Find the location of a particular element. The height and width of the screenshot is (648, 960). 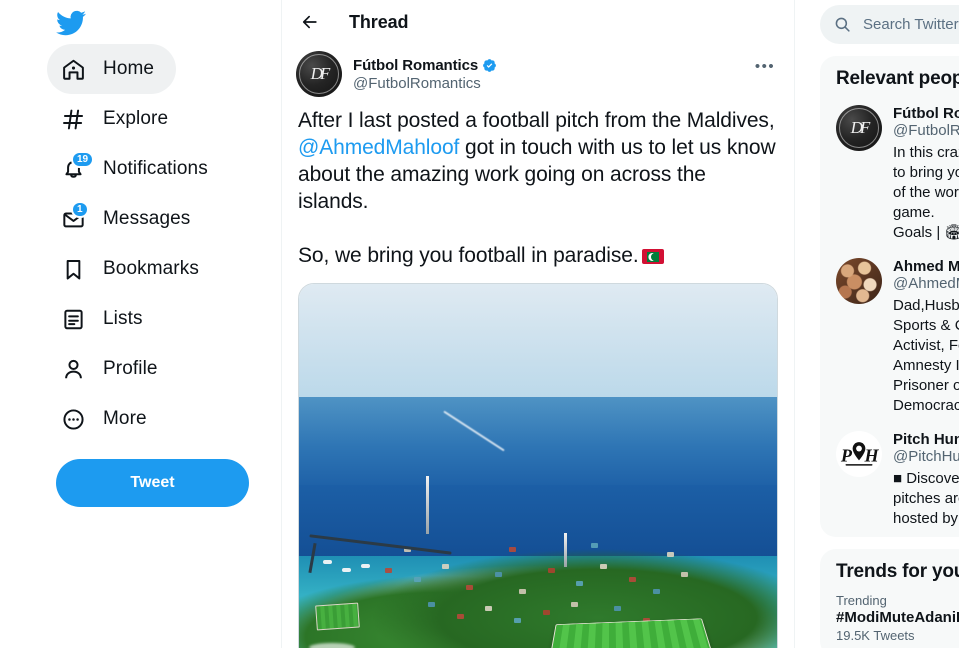

twitter-logo-link is located at coordinates (140, 23).